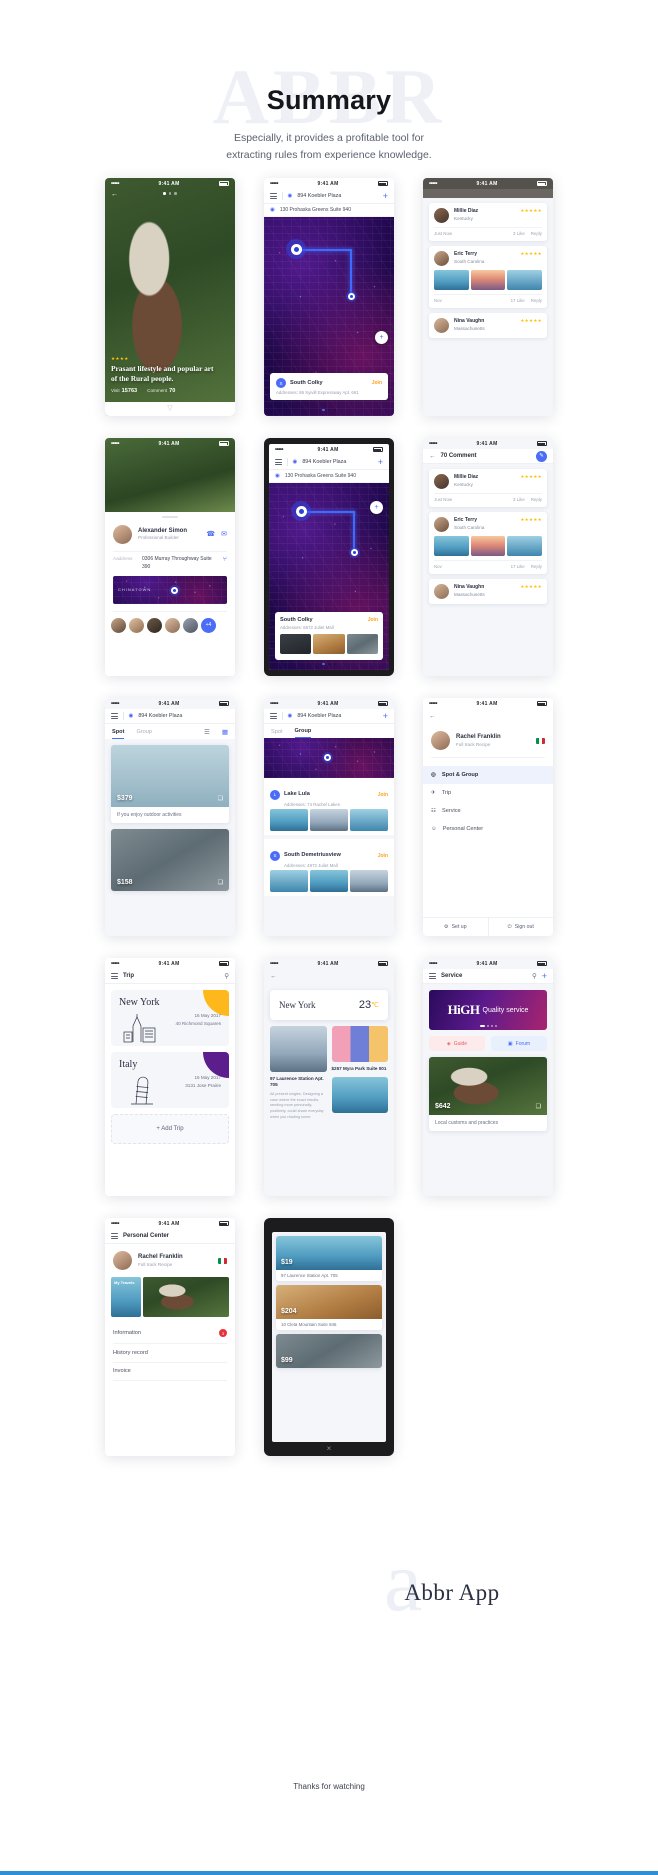 The width and height of the screenshot is (658, 1875). What do you see at coordinates (118, 734) in the screenshot?
I see `tab-spot: Spot` at bounding box center [118, 734].